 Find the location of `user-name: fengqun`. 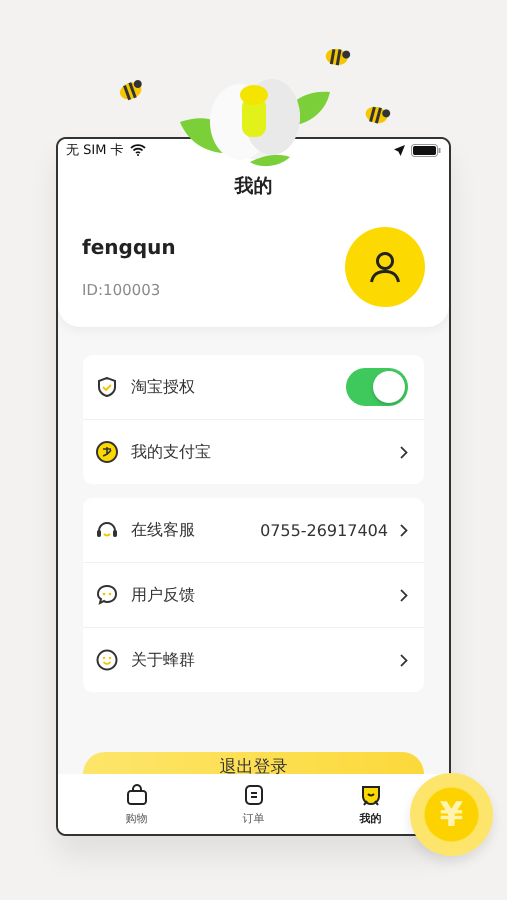

user-name: fengqun is located at coordinates (129, 247).